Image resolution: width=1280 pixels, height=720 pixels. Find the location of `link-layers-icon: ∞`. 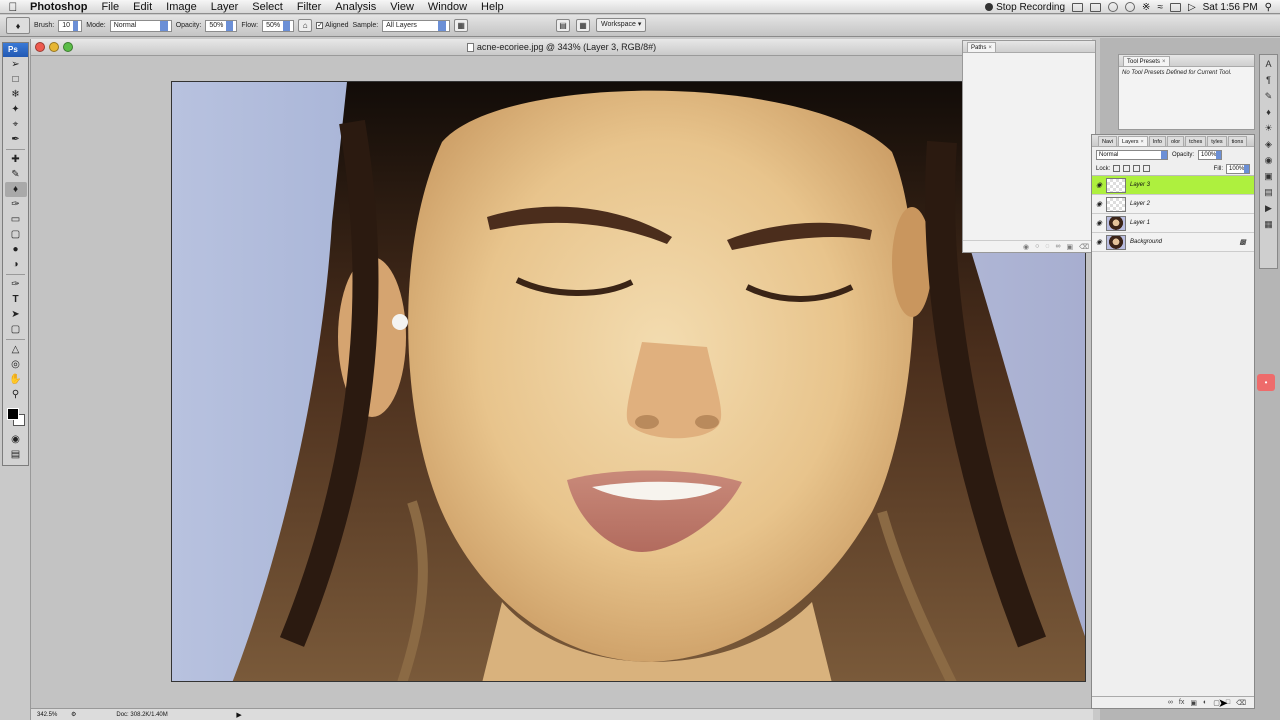

link-layers-icon: ∞ is located at coordinates (1170, 702).